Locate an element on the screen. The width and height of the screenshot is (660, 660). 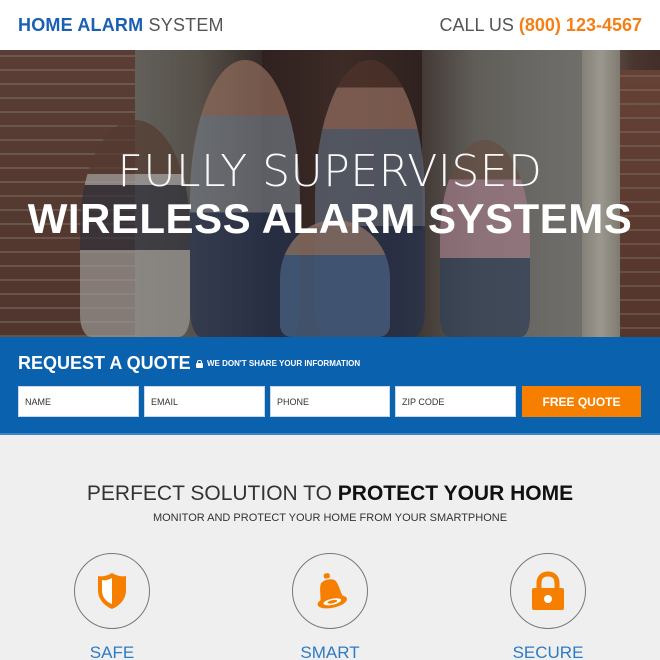
bell-icon is located at coordinates (332, 591).